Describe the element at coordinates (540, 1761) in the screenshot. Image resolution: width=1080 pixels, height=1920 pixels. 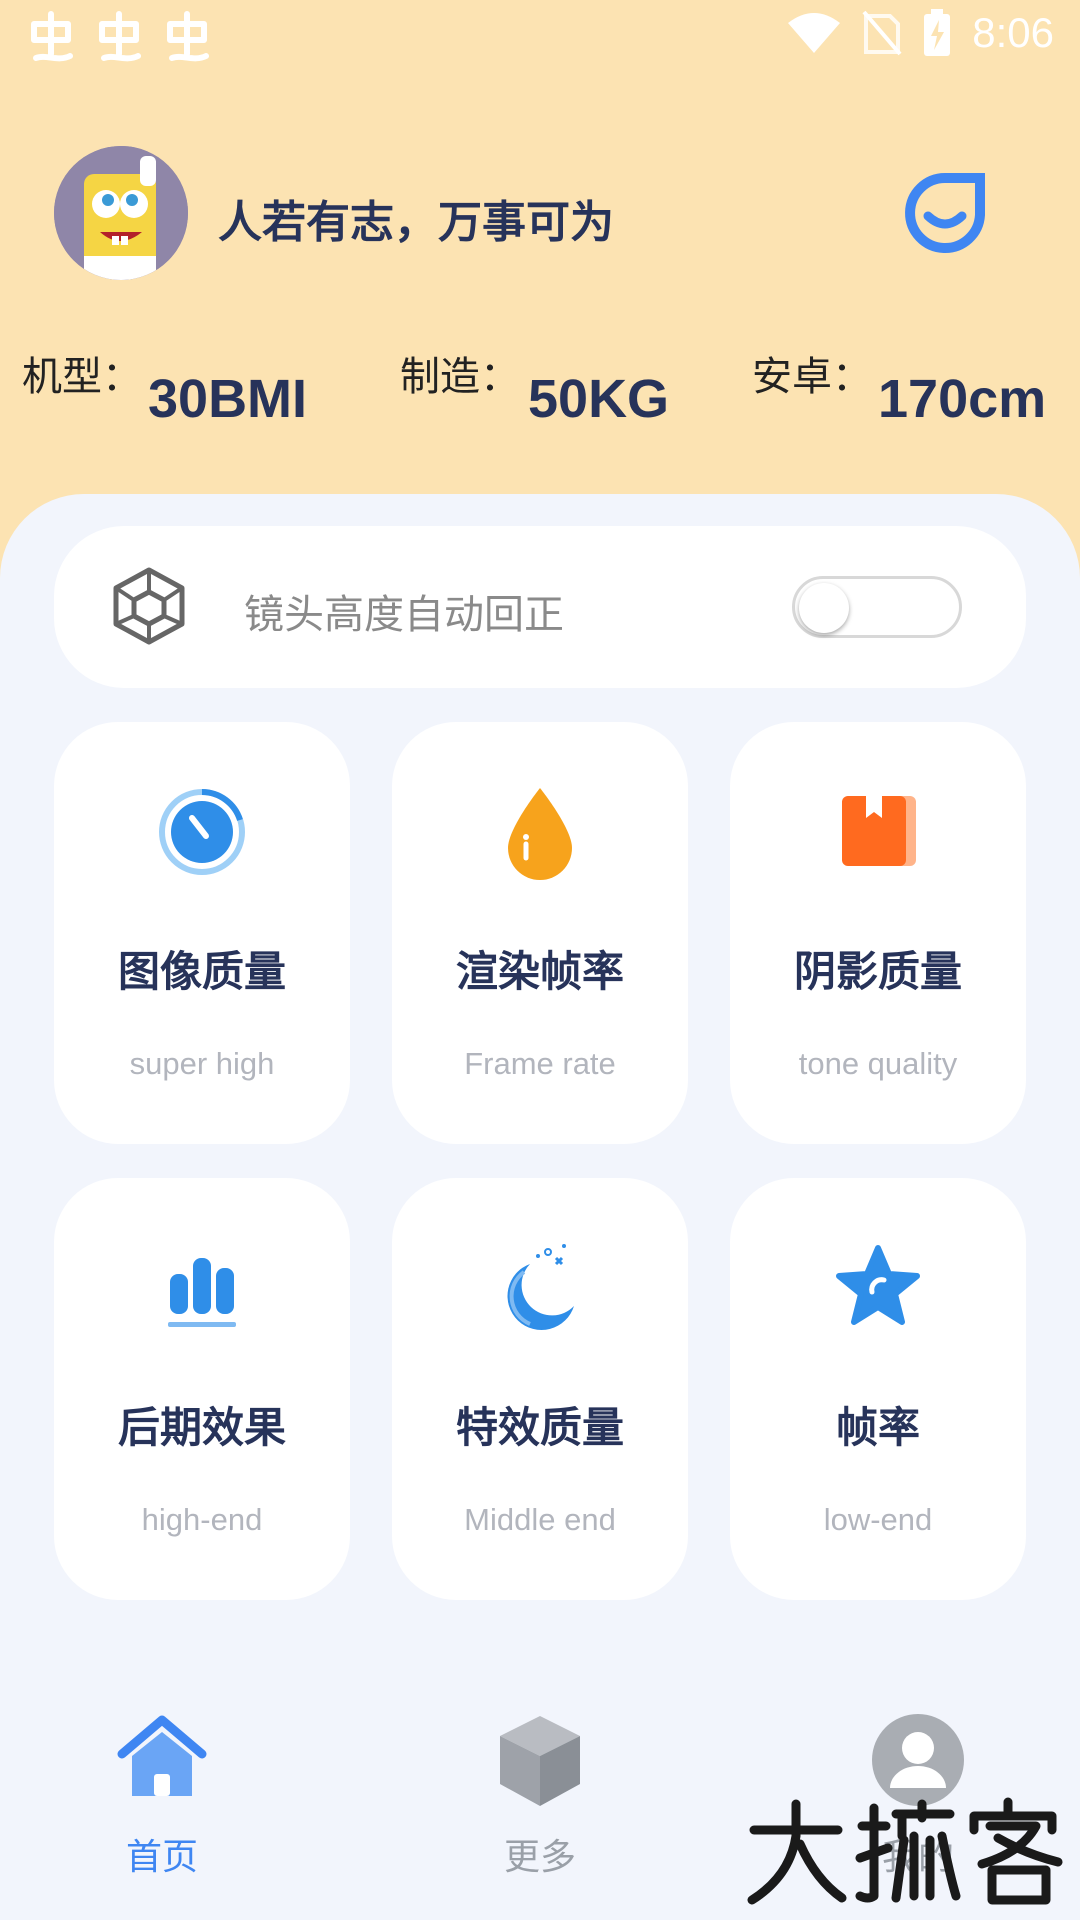
I see `cube-icon` at that location.